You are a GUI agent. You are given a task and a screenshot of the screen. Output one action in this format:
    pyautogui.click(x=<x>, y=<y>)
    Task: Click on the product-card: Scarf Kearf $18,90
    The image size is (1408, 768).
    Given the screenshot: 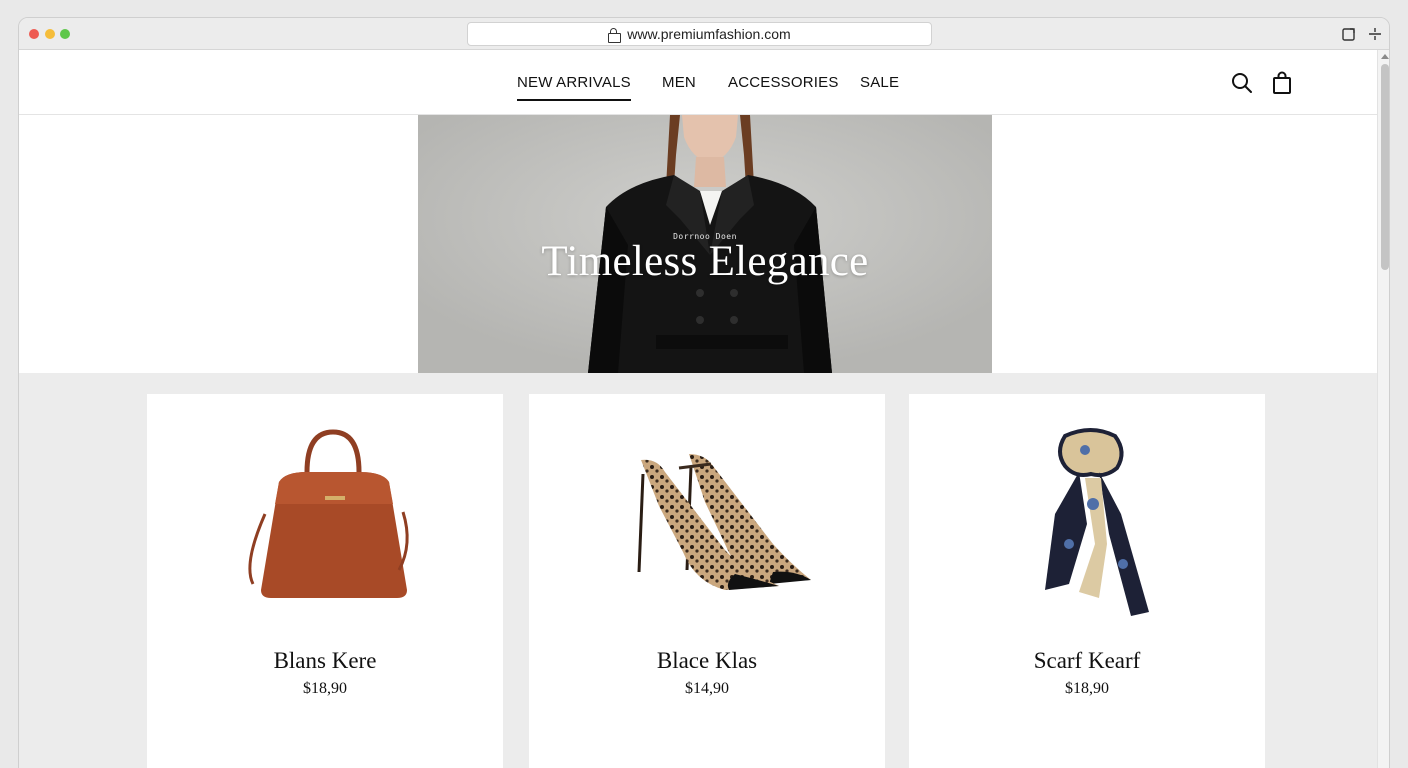 What is the action you would take?
    pyautogui.click(x=1087, y=581)
    